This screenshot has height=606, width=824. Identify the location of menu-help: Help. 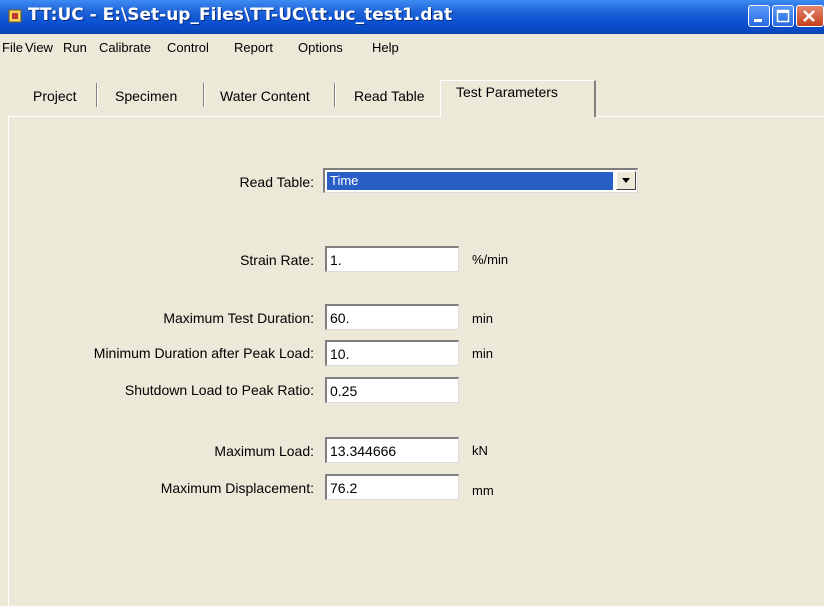
(385, 47).